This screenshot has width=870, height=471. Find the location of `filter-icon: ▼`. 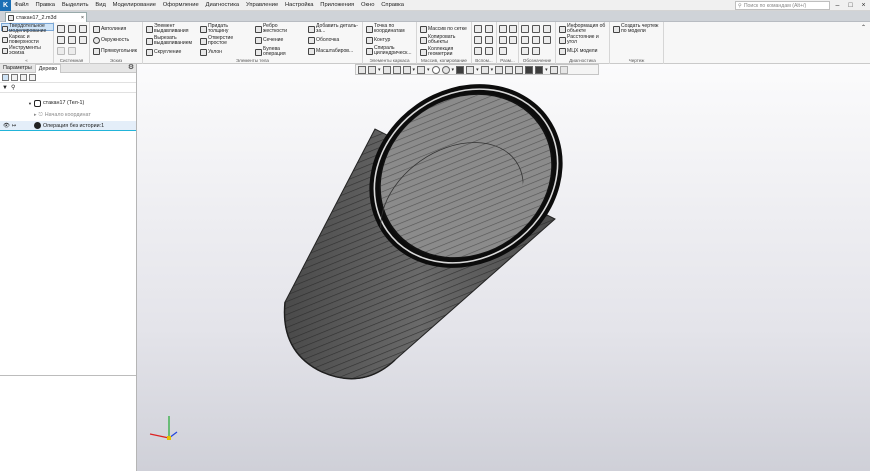

filter-icon: ▼ is located at coordinates (5, 88).